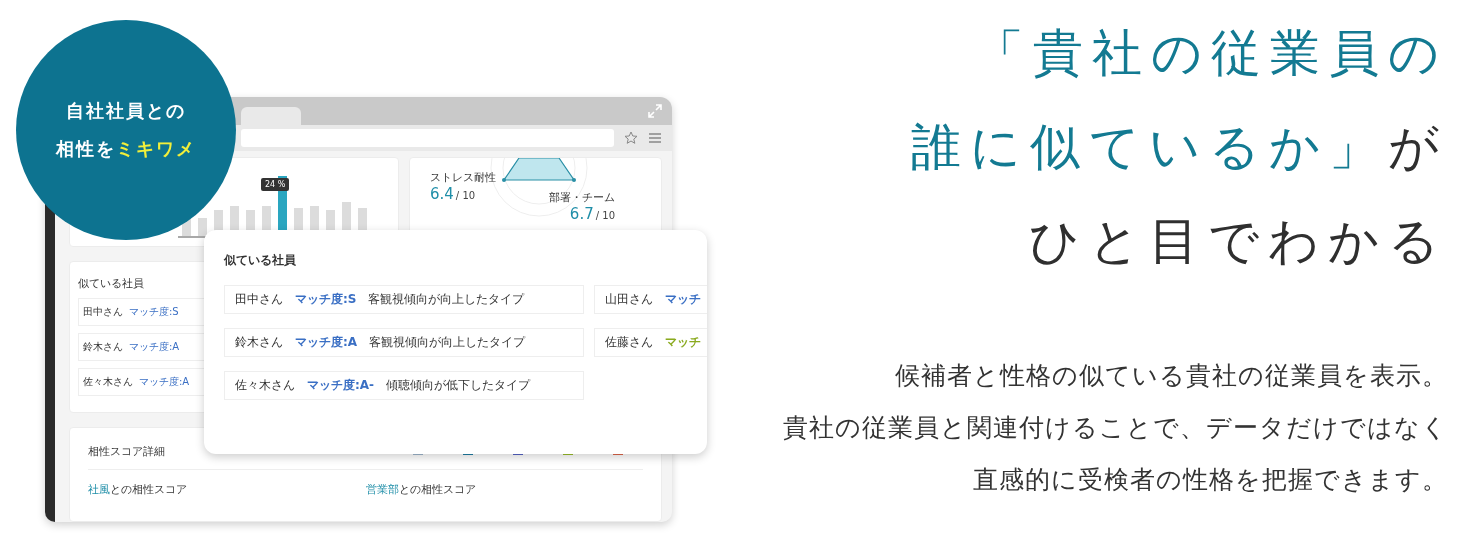 This screenshot has height=550, width=1478. I want to click on score-label: 部署・チーム, so click(582, 197).